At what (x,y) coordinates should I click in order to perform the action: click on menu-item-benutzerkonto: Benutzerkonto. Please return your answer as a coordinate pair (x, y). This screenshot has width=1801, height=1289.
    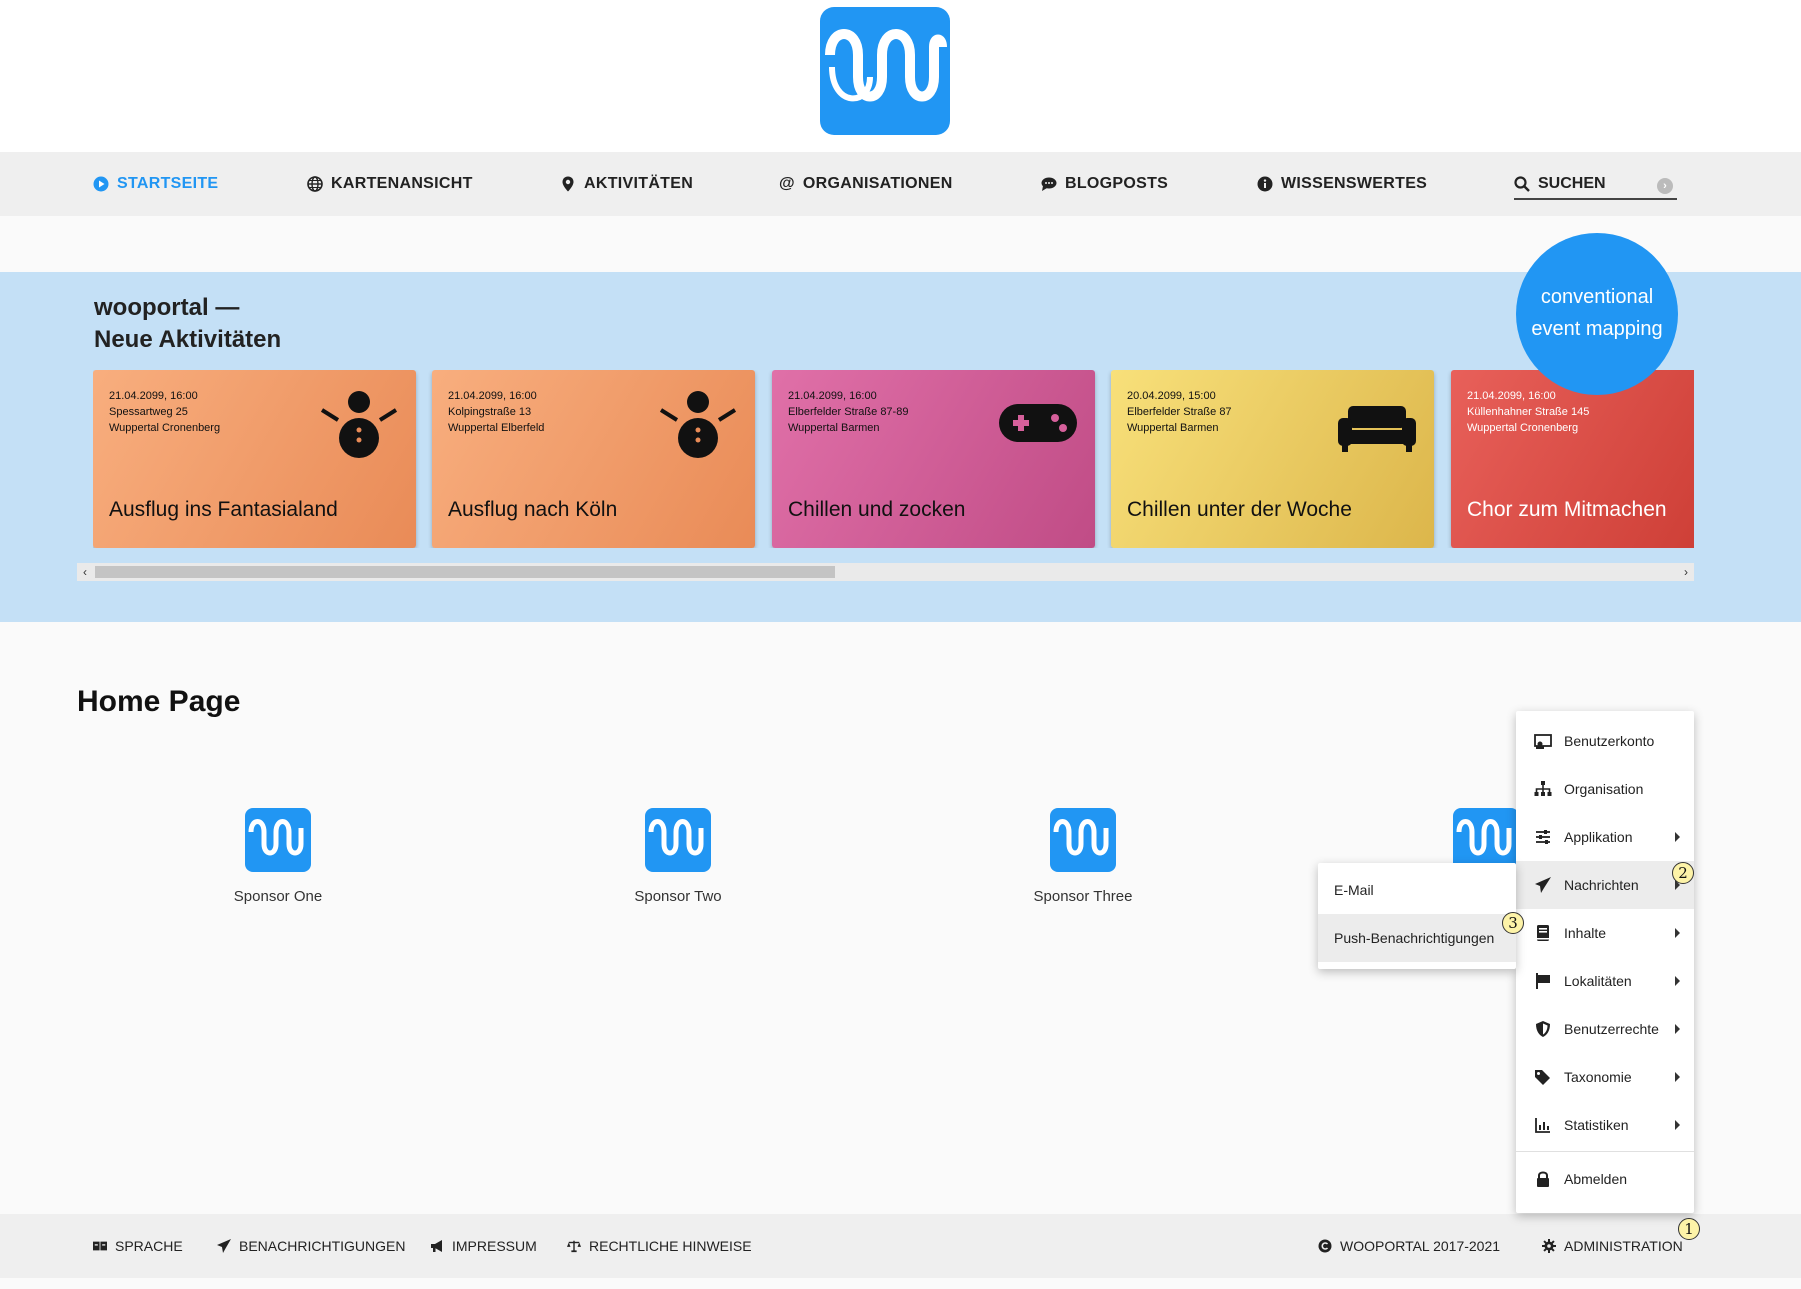
    Looking at the image, I should click on (1605, 741).